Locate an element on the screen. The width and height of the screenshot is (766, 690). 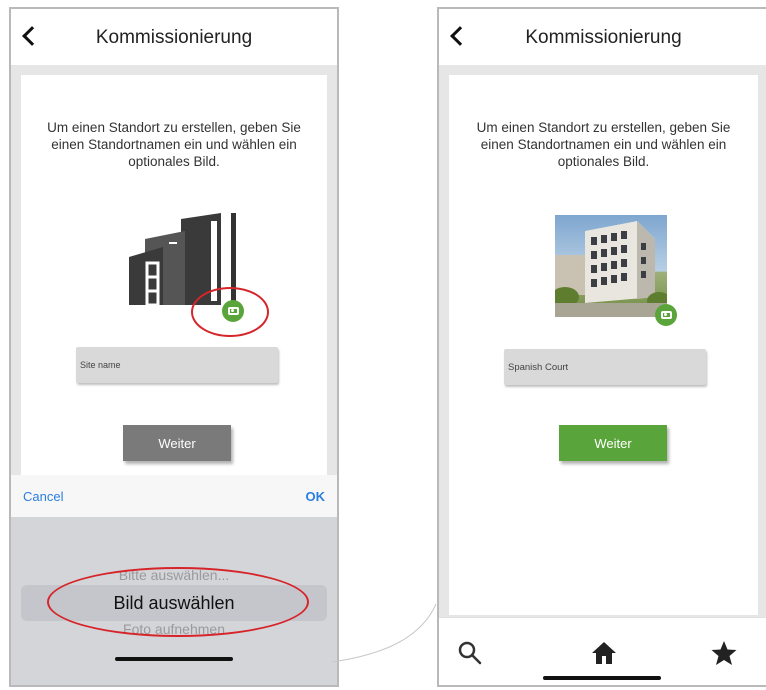
star-icon is located at coordinates (724, 653).